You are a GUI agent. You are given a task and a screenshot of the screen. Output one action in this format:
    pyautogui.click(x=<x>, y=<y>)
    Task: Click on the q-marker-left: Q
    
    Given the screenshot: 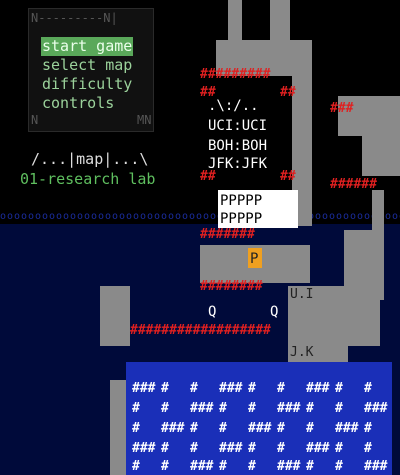 What is the action you would take?
    pyautogui.click(x=212, y=312)
    